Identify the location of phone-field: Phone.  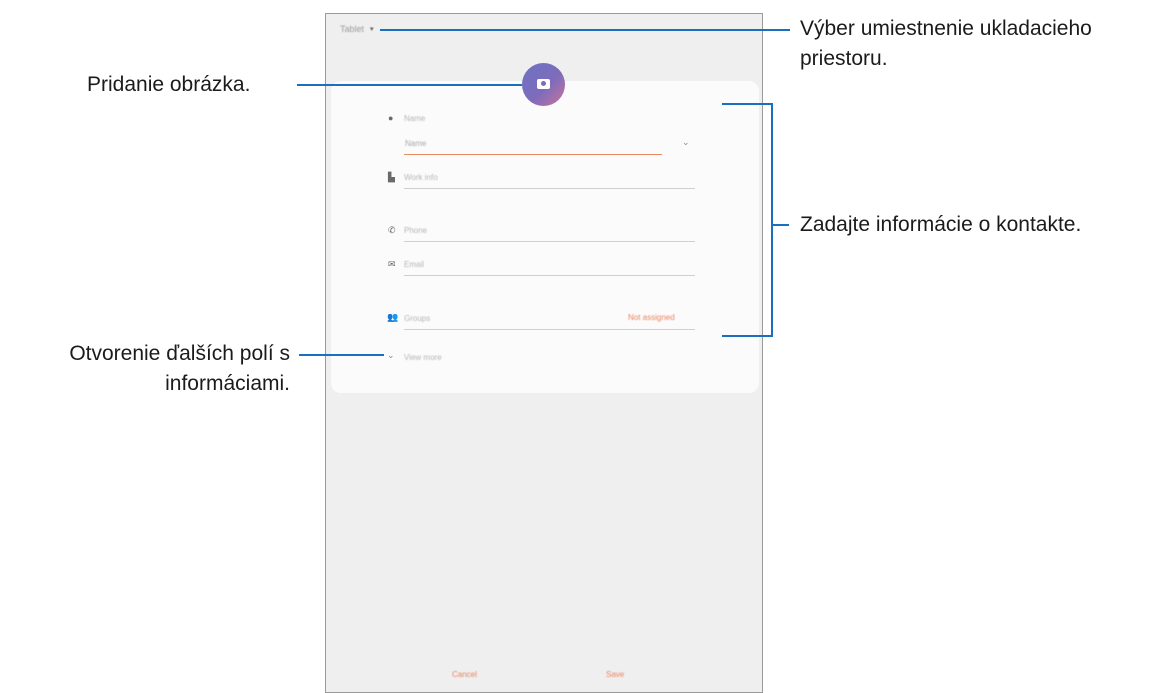
(415, 230).